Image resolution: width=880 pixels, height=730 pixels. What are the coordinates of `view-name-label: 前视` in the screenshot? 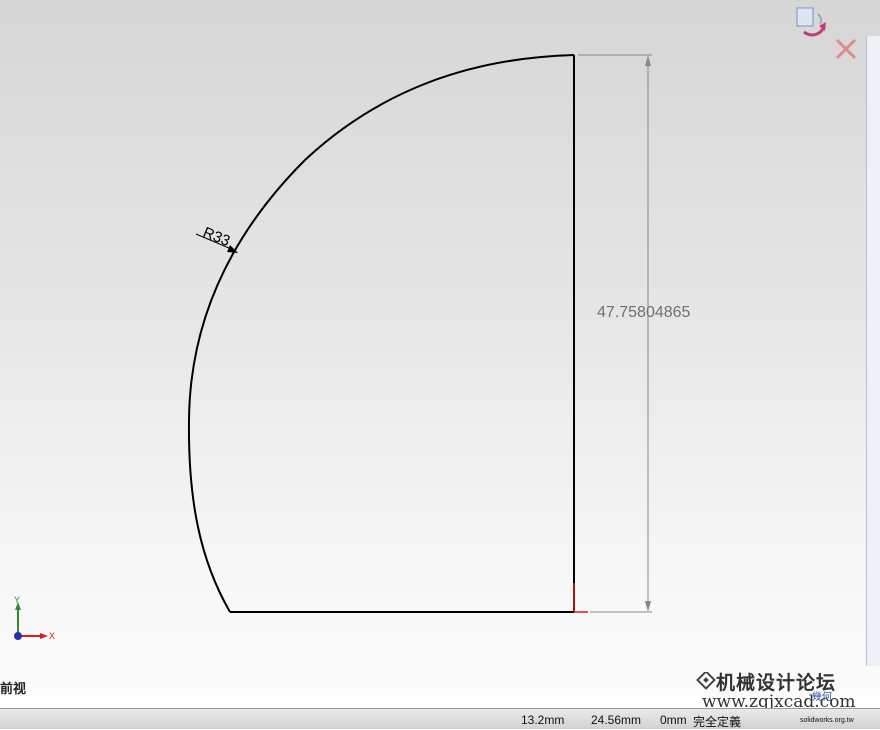 It's located at (13, 688).